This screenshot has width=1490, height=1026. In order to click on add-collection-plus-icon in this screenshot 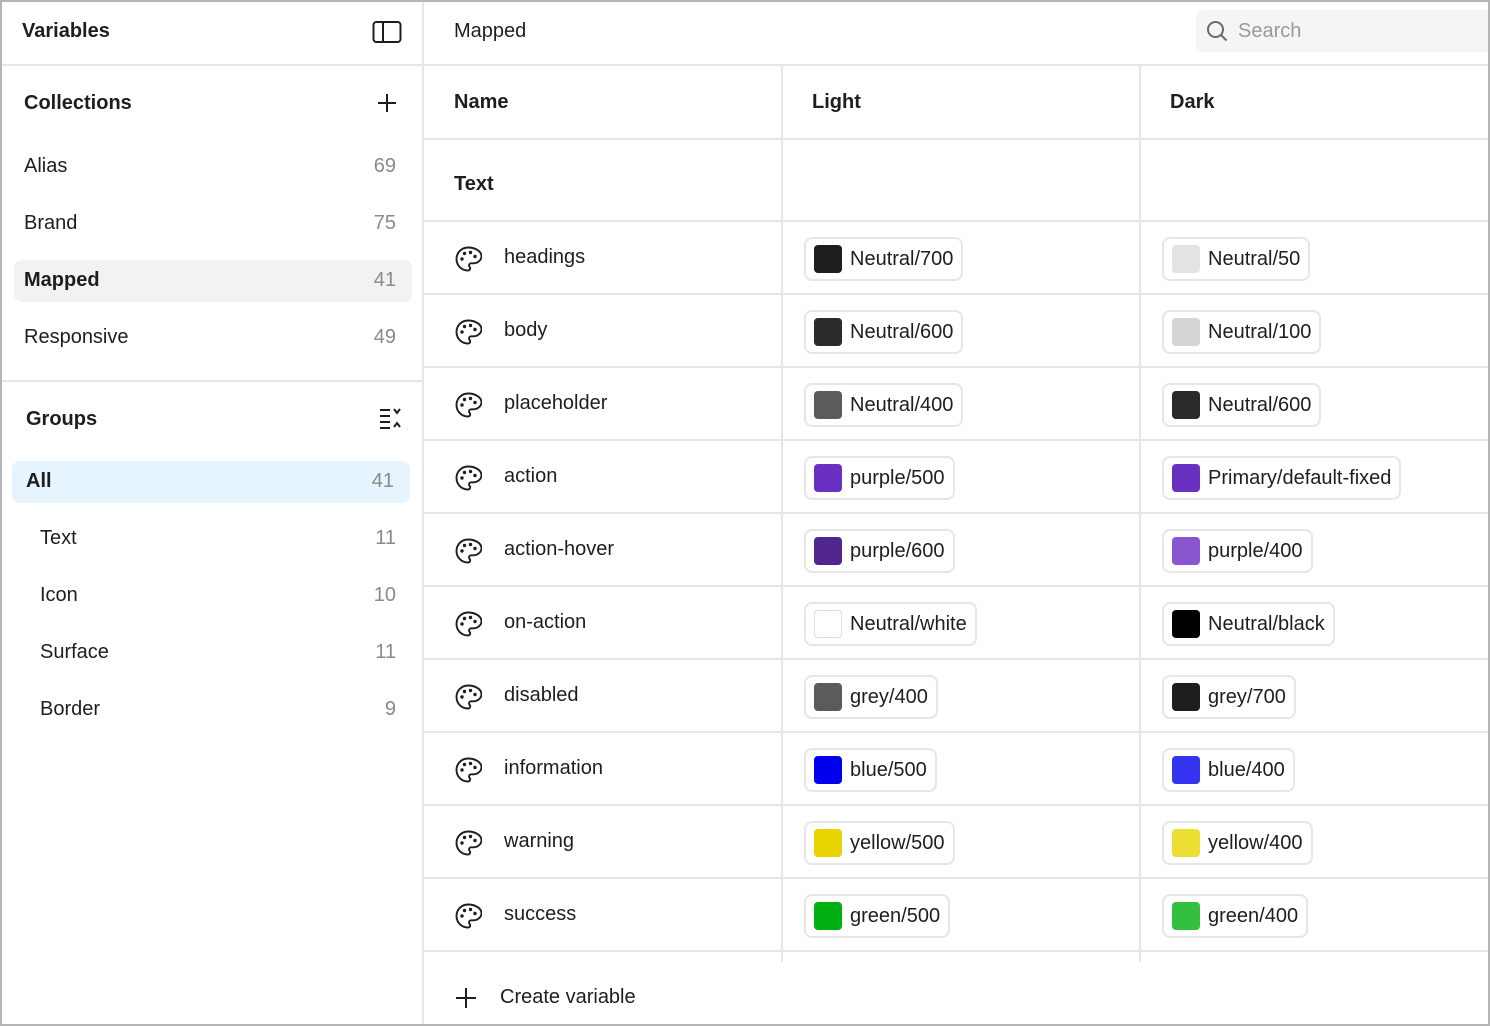, I will do `click(387, 103)`.